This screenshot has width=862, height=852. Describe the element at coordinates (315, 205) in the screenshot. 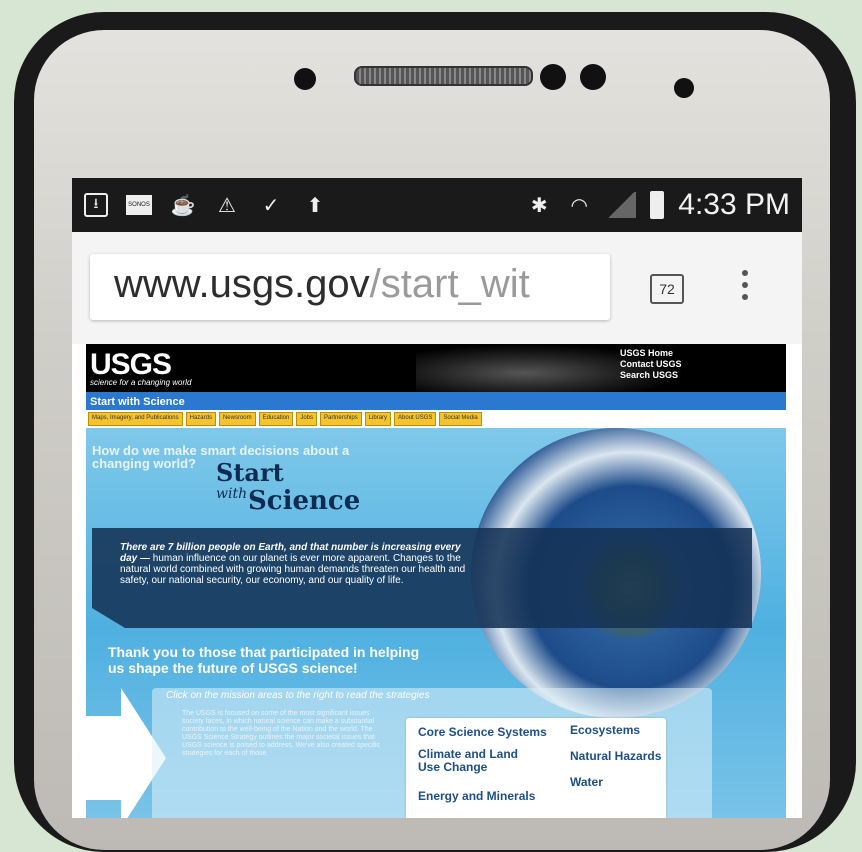

I see `briefcase-upload-icon: ⬆` at that location.